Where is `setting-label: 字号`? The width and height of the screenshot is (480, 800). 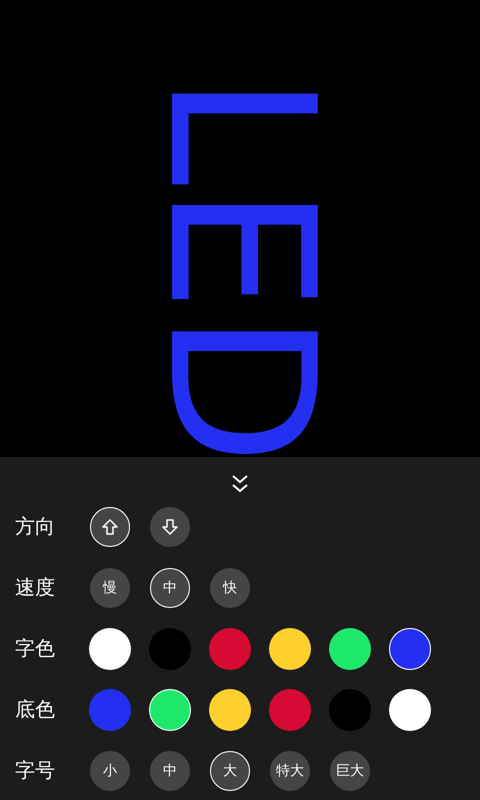
setting-label: 字号 is located at coordinates (35, 770).